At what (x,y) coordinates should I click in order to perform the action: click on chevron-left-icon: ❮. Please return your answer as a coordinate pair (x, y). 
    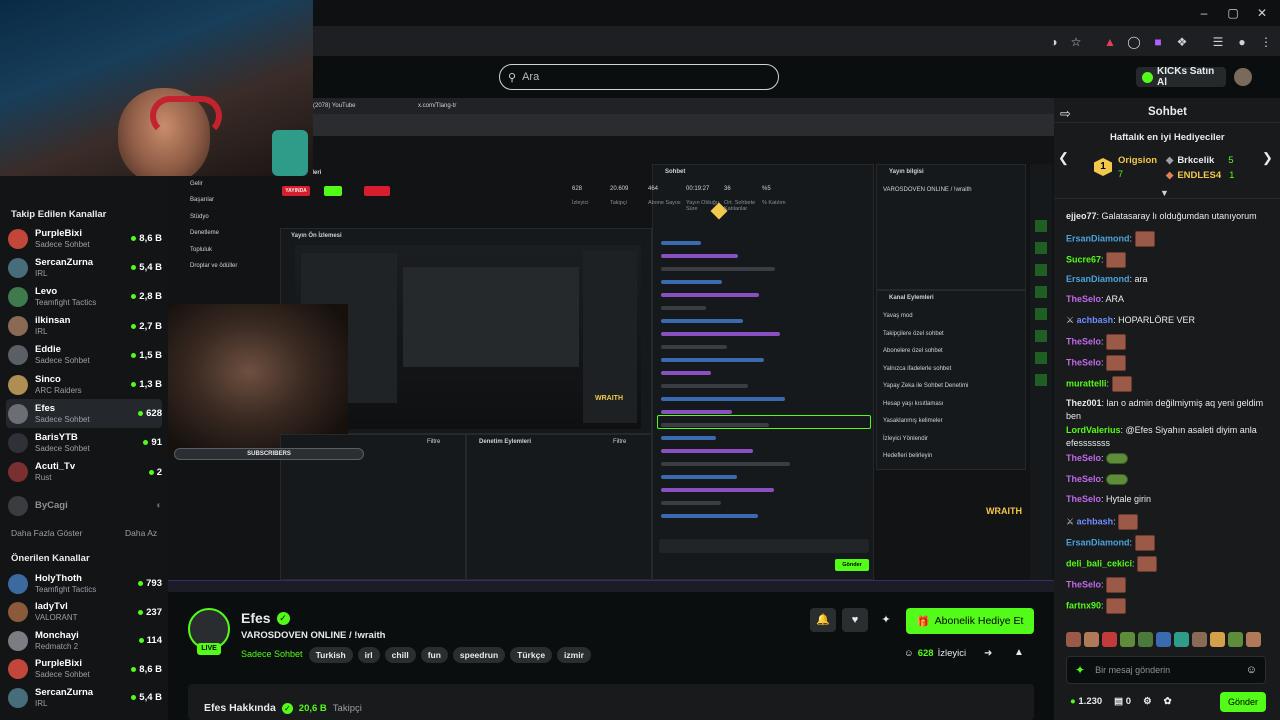
    Looking at the image, I should click on (1063, 158).